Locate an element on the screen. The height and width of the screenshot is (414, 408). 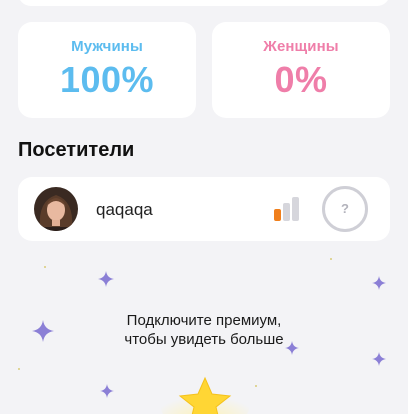
female-stat-value: 0% is located at coordinates (301, 79).